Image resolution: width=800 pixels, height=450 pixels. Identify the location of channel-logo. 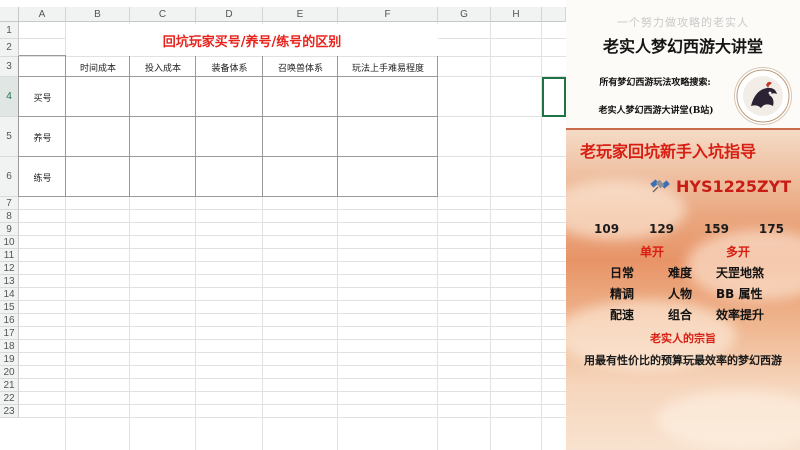
(763, 96).